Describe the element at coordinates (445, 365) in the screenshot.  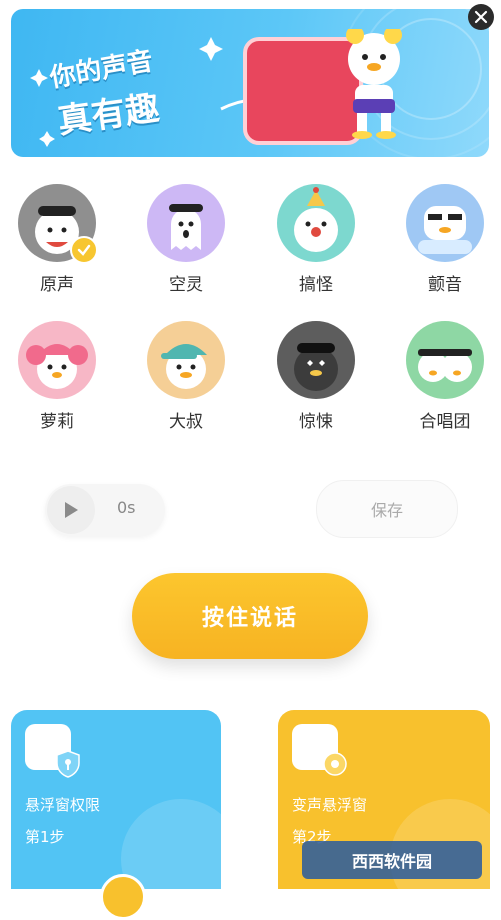
I see `chorus-characters-icon` at that location.